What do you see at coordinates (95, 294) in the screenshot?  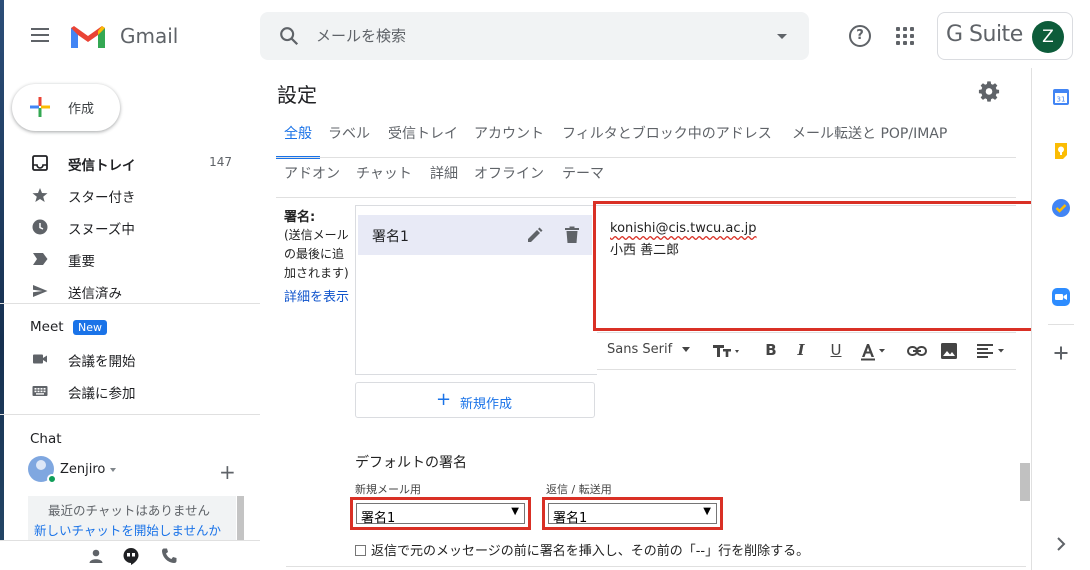 I see `sidebar-item-label: 送信済み` at bounding box center [95, 294].